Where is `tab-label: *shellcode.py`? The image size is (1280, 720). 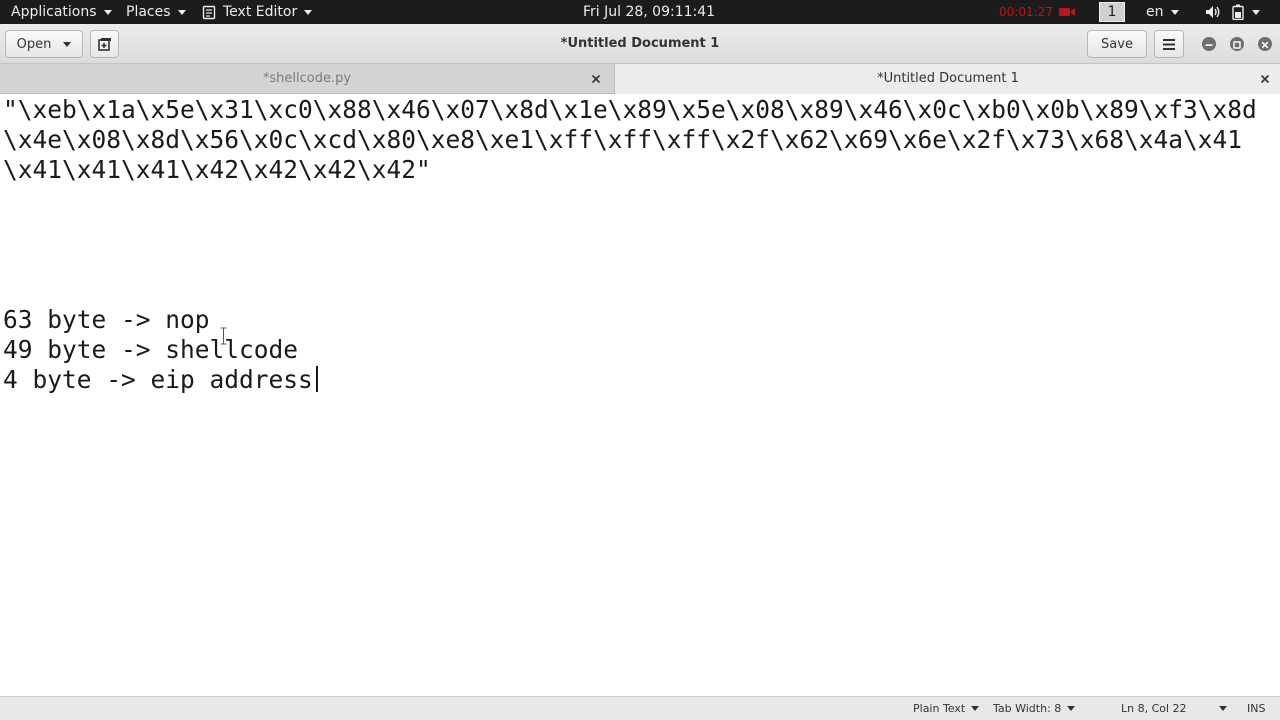 tab-label: *shellcode.py is located at coordinates (307, 78).